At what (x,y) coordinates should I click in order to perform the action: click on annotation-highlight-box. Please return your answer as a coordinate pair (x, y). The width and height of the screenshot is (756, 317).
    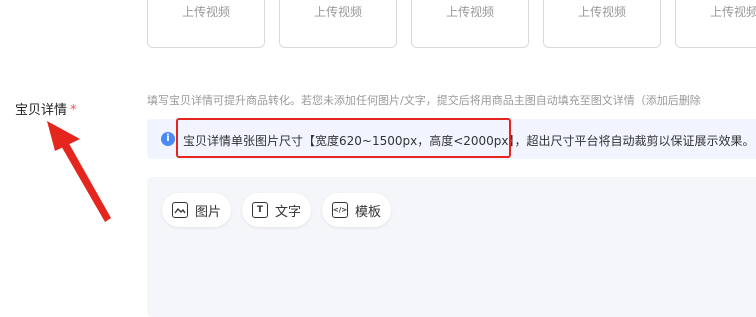
    Looking at the image, I should click on (343, 138).